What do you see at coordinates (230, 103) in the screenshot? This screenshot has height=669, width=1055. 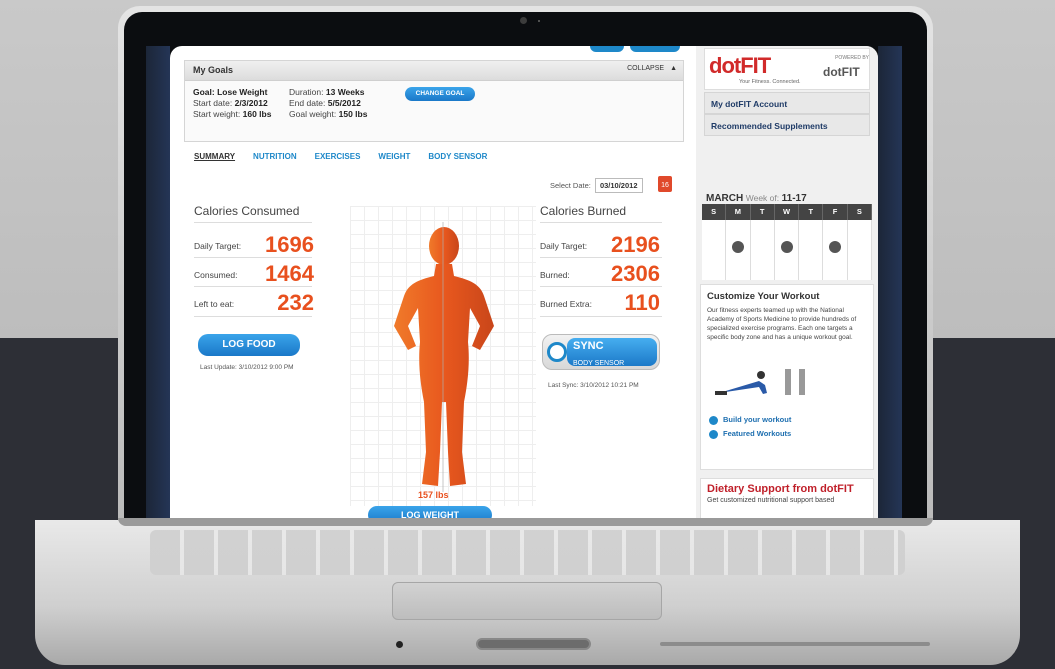 I see `start-date: Start date: 2/3/2012` at bounding box center [230, 103].